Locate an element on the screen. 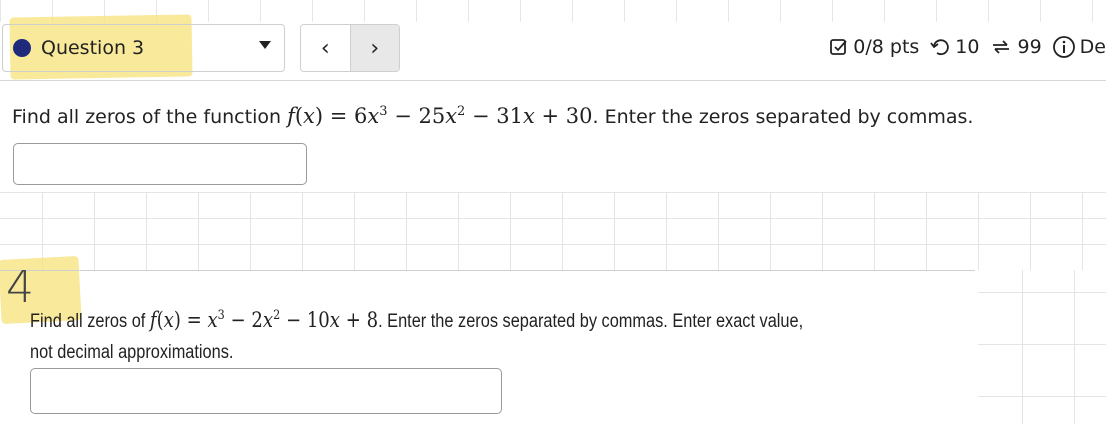  question-selector: Question 3 is located at coordinates (143, 48).